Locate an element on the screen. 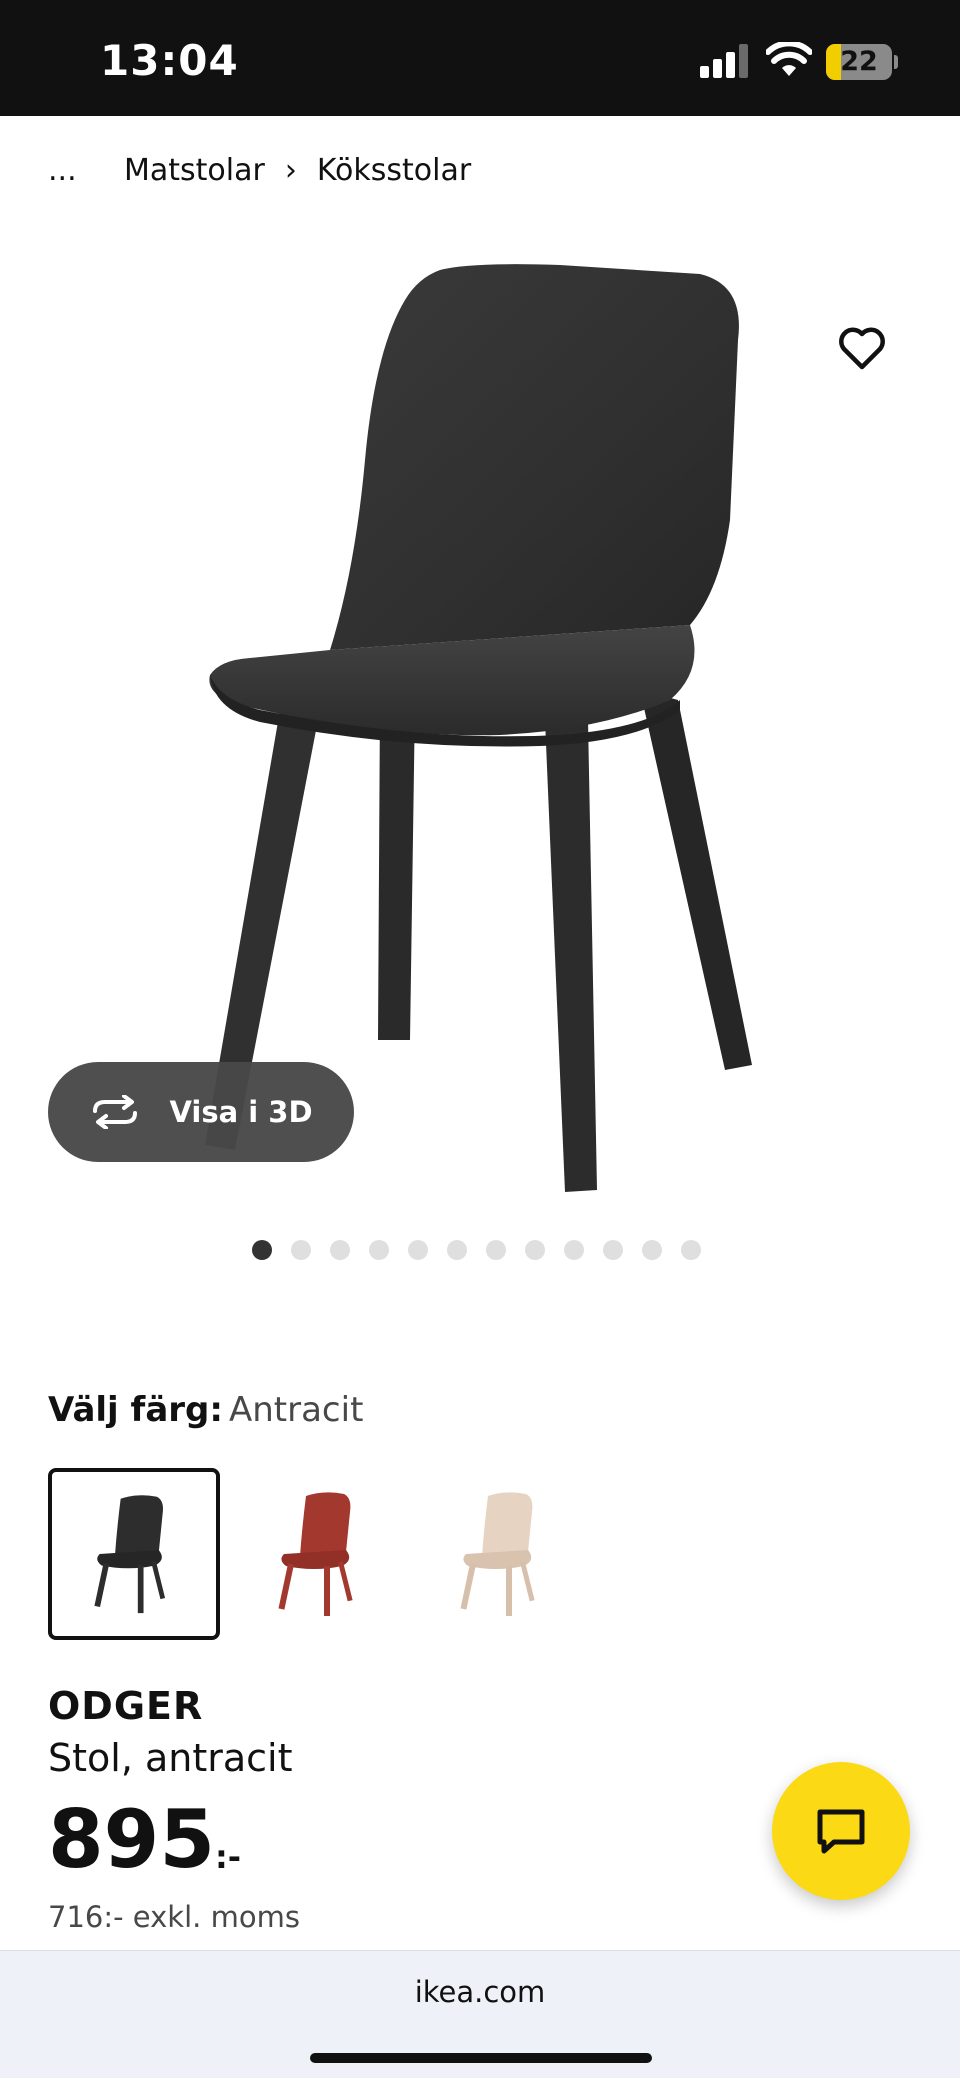 This screenshot has height=2078, width=960. cellular-signal-icon is located at coordinates (724, 61).